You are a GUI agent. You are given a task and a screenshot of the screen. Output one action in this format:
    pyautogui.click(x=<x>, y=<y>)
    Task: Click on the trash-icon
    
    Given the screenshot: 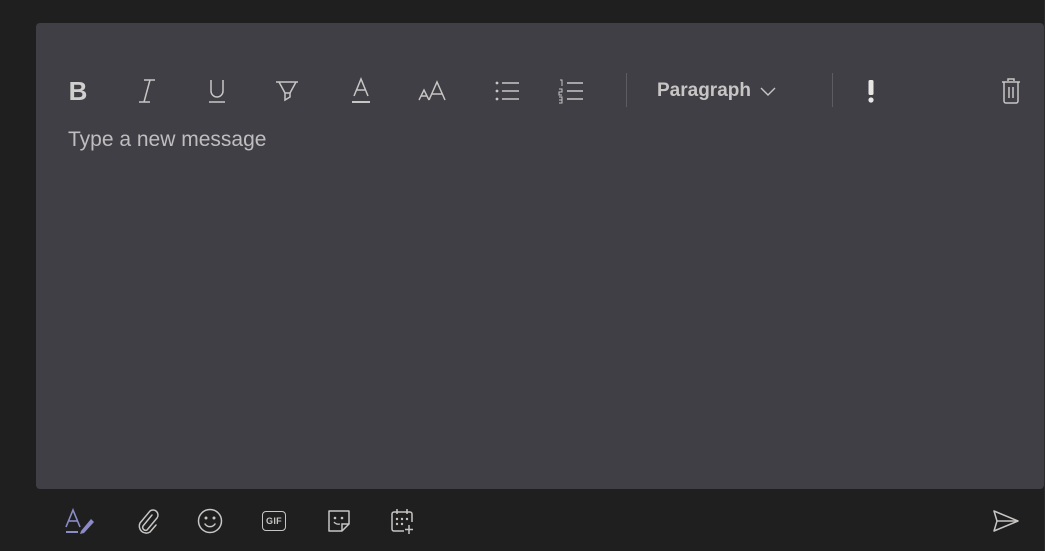 What is the action you would take?
    pyautogui.click(x=1011, y=91)
    